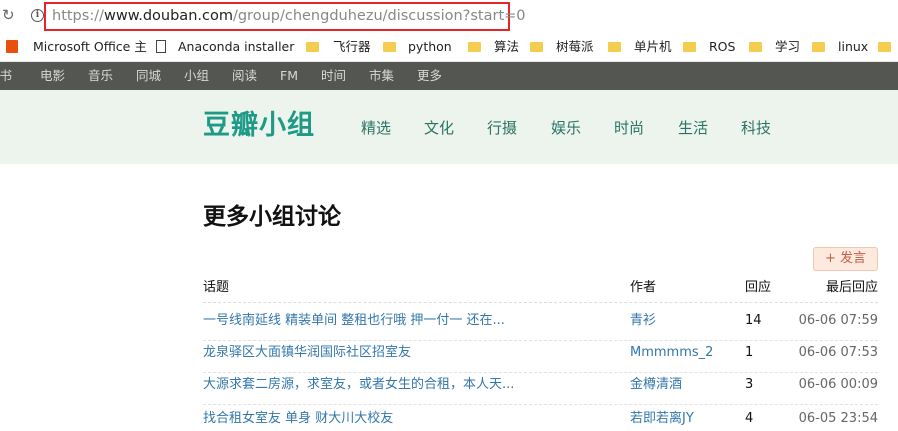 This screenshot has height=431, width=898. What do you see at coordinates (449, 76) in the screenshot?
I see `douban-global-nav: 读书 电影 音乐 同城 小组 阅读 FM 时间 市集 更多` at bounding box center [449, 76].